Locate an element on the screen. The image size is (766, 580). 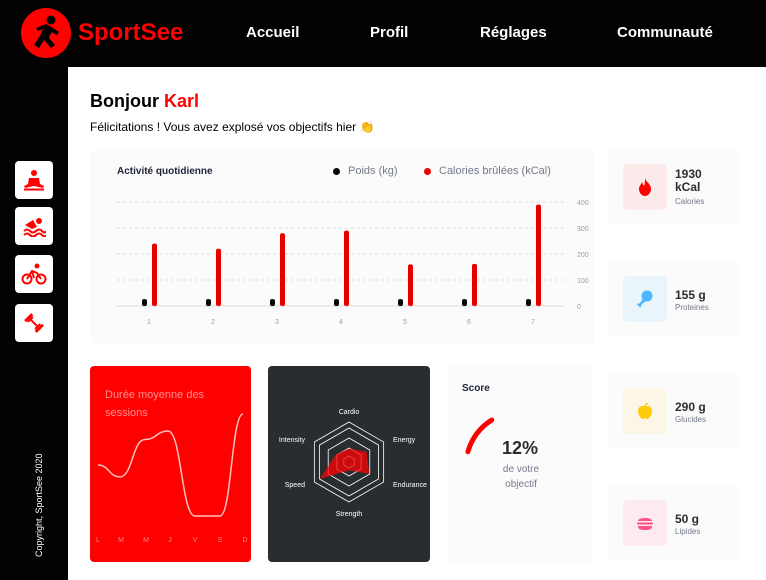
swimming-button is located at coordinates (34, 226).